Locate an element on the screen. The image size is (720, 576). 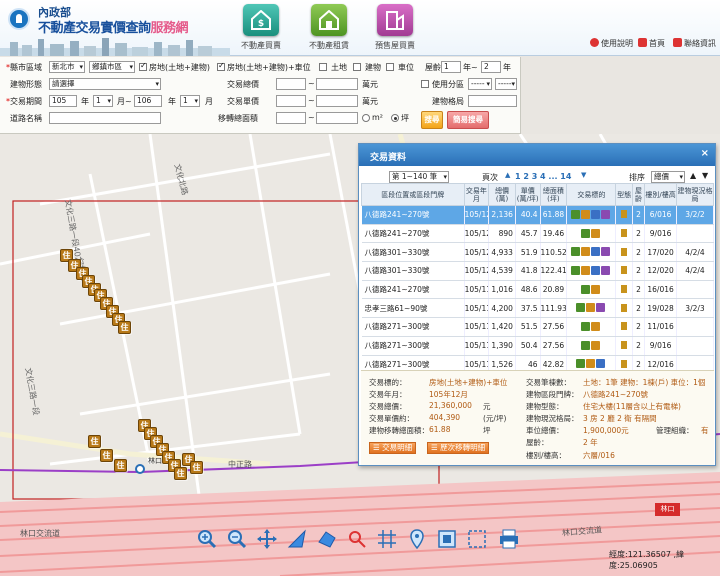
record-range-select: 第 1~140 筆 is located at coordinates (419, 177).